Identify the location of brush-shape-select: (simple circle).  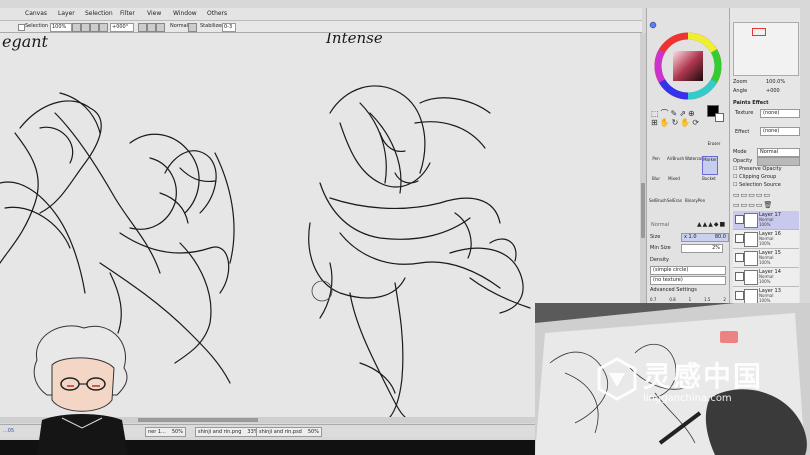
(688, 270).